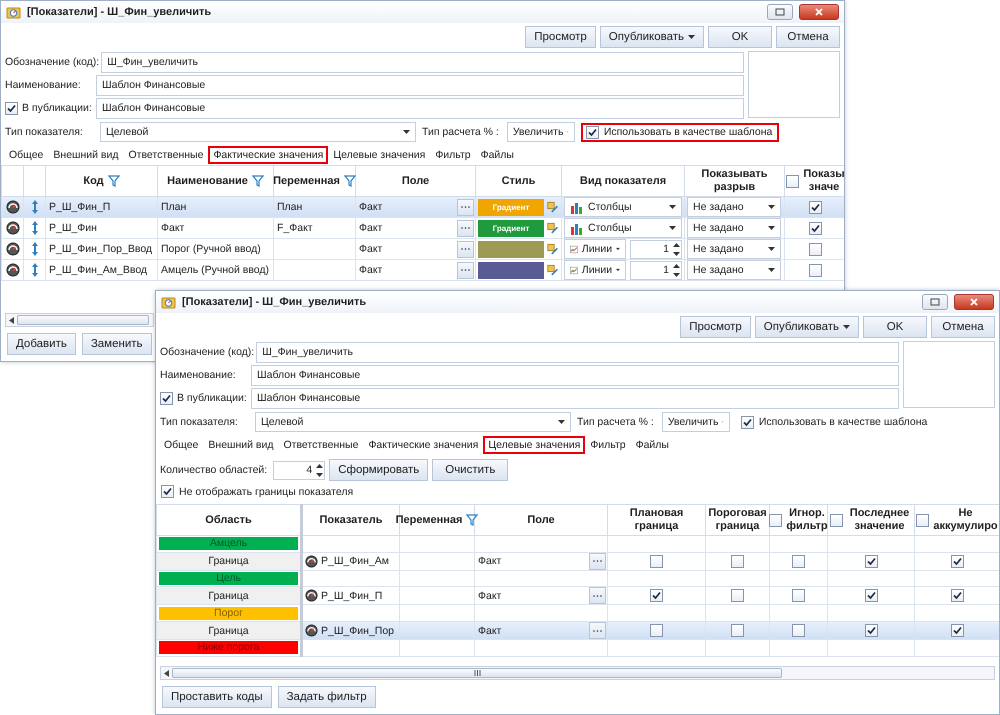 The width and height of the screenshot is (1000, 715). Describe the element at coordinates (470, 470) in the screenshot. I see `action-button: Очистить` at that location.